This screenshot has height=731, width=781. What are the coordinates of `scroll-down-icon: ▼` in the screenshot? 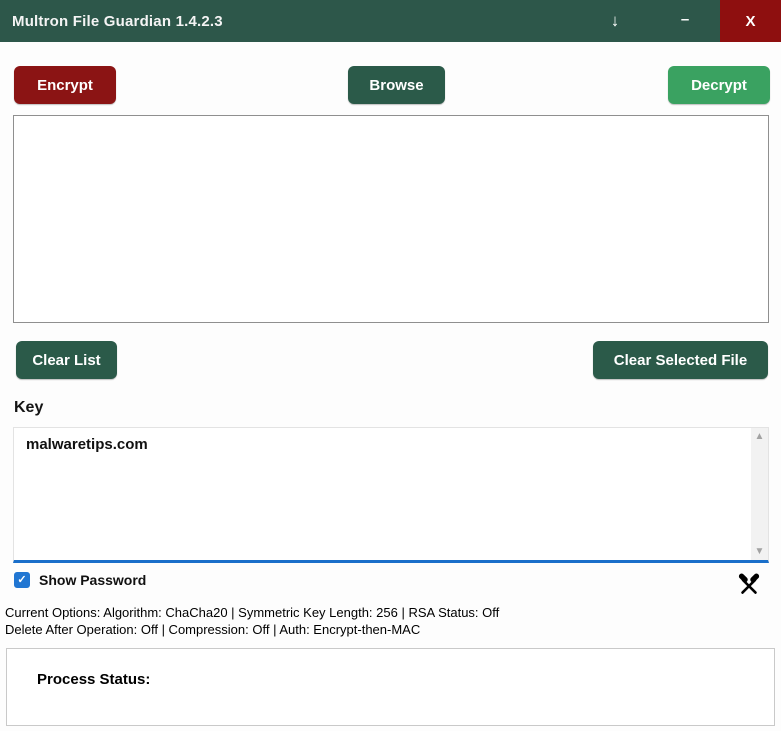 It's located at (759, 551).